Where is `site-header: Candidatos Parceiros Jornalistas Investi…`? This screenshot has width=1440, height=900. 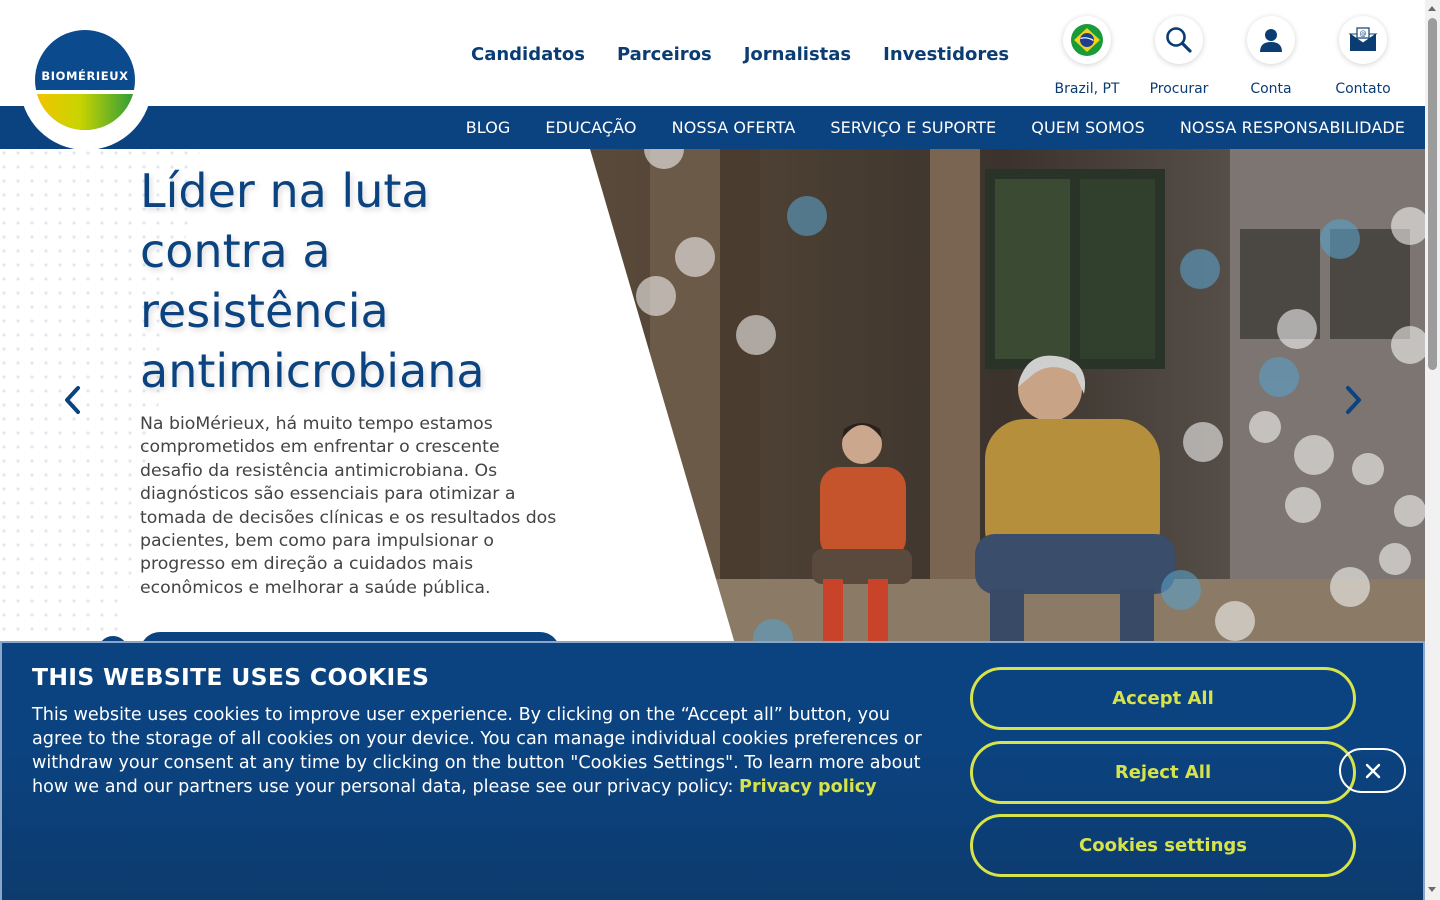
site-header: Candidatos Parceiros Jornalistas Investi… is located at coordinates (712, 53).